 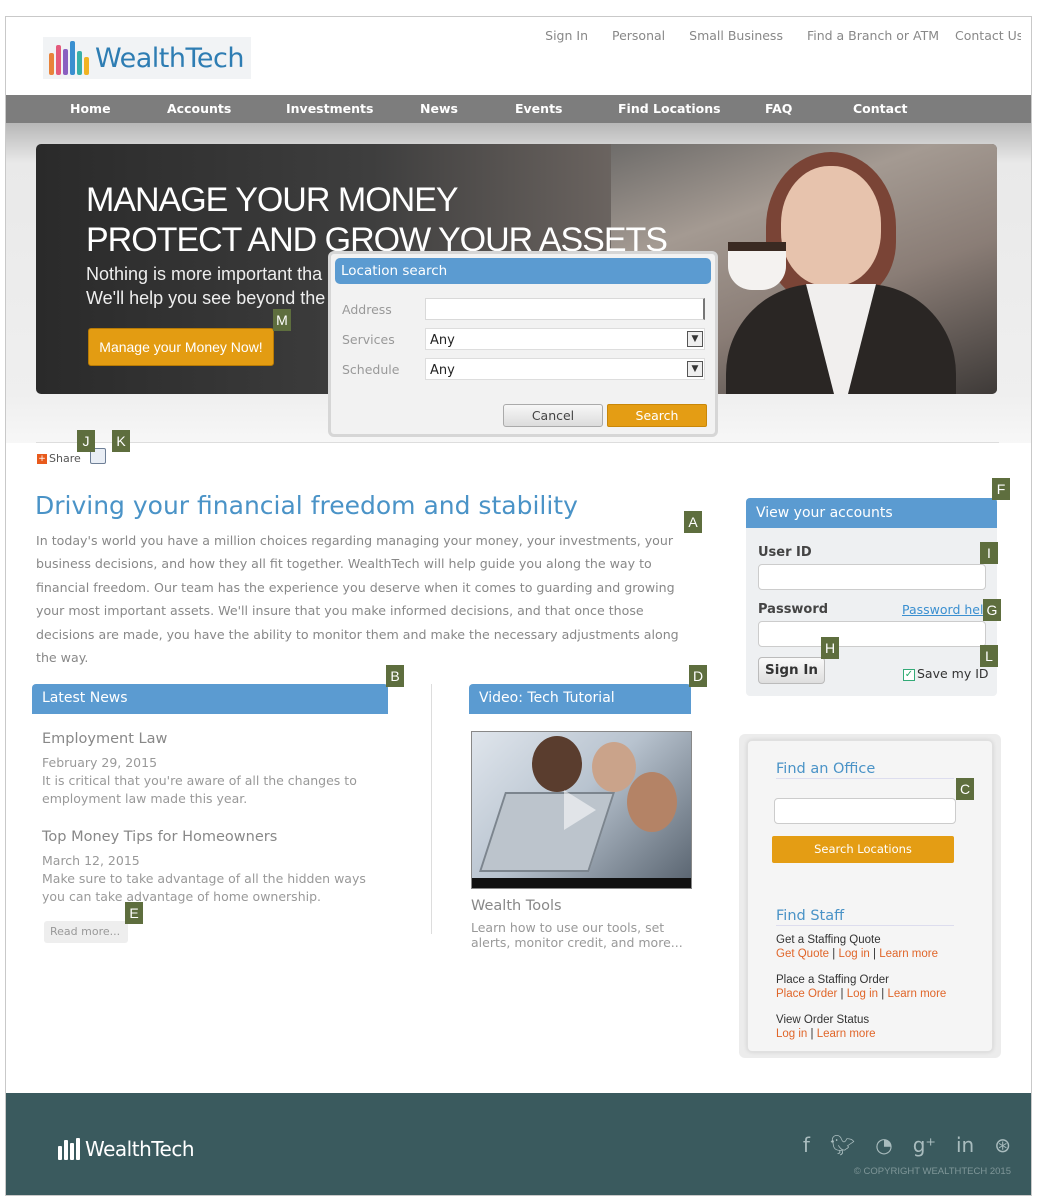 I want to click on marker-i: I, so click(x=989, y=553).